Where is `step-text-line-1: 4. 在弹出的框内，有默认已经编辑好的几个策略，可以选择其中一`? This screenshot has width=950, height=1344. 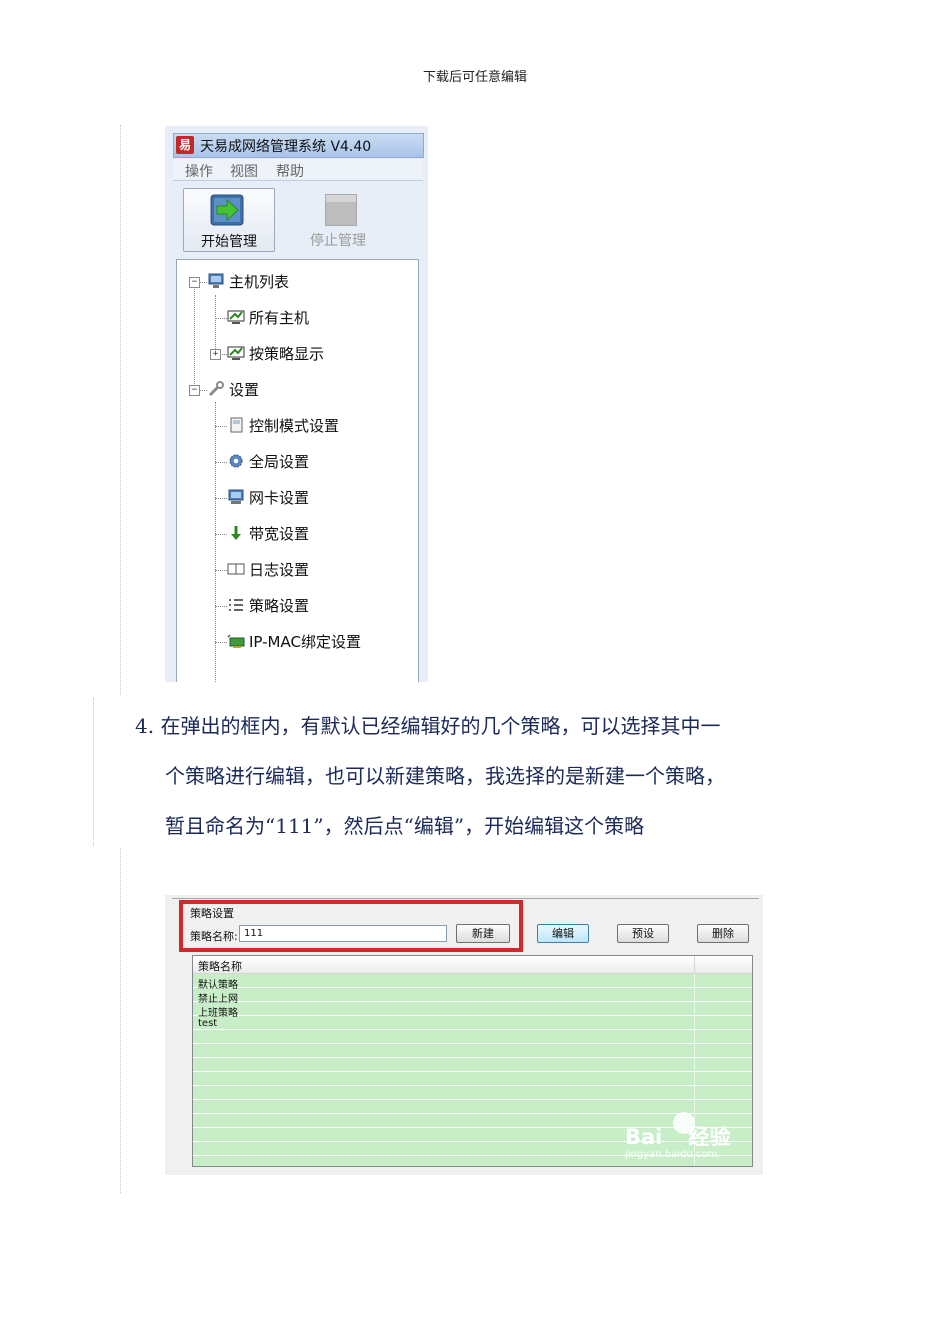
step-text-line-1: 4. 在弹出的框内，有默认已经编辑好的几个策略，可以选择其中一 is located at coordinates (428, 726).